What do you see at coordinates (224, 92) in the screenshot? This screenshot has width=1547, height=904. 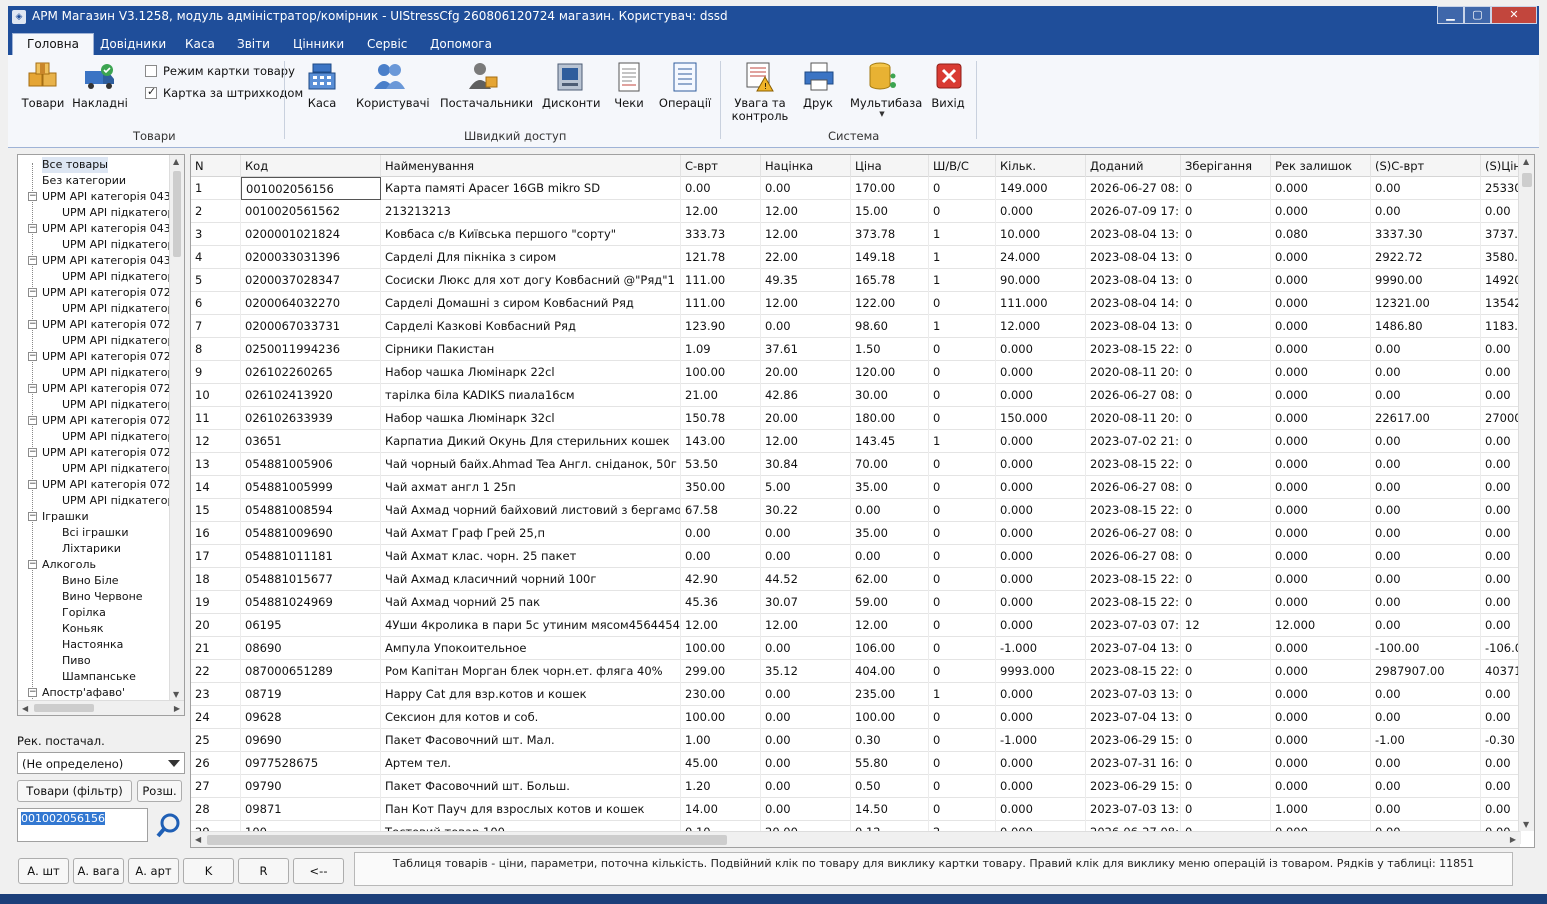 I see `barcode-card-checkbox: Картка за штрихкодом` at bounding box center [224, 92].